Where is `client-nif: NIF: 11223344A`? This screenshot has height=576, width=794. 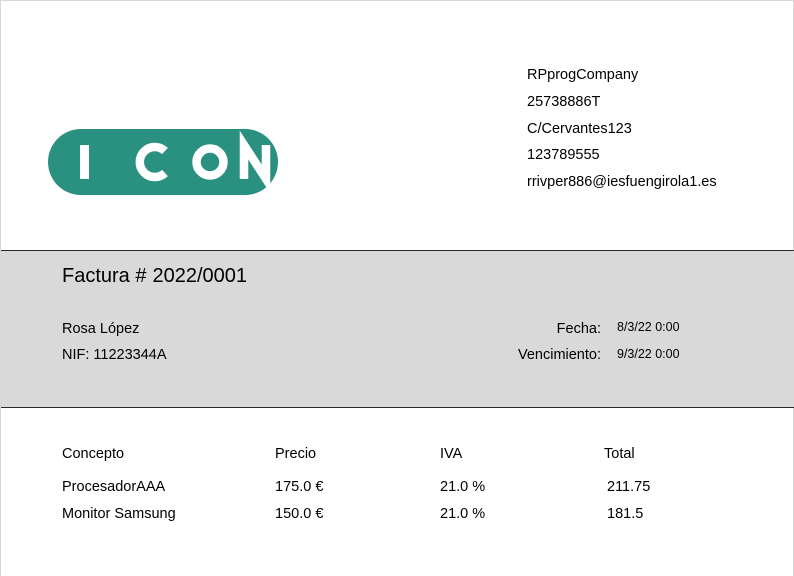 client-nif: NIF: 11223344A is located at coordinates (114, 355).